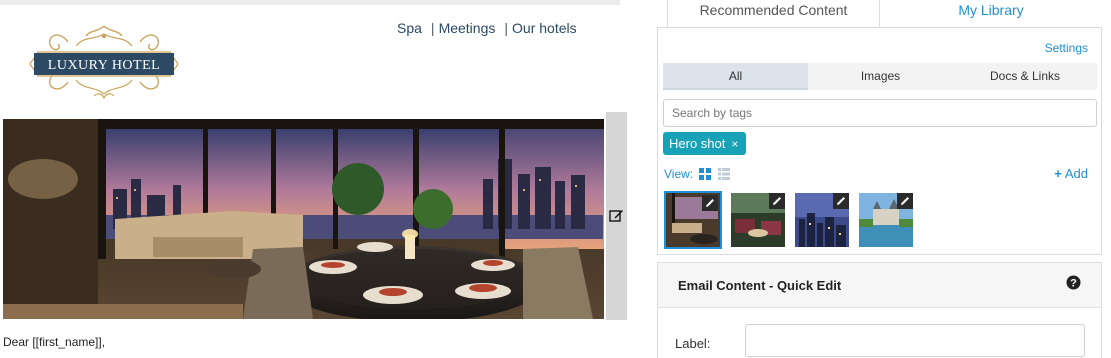 The image size is (1111, 358). I want to click on tab-recommended-content: Recommended Content, so click(773, 14).